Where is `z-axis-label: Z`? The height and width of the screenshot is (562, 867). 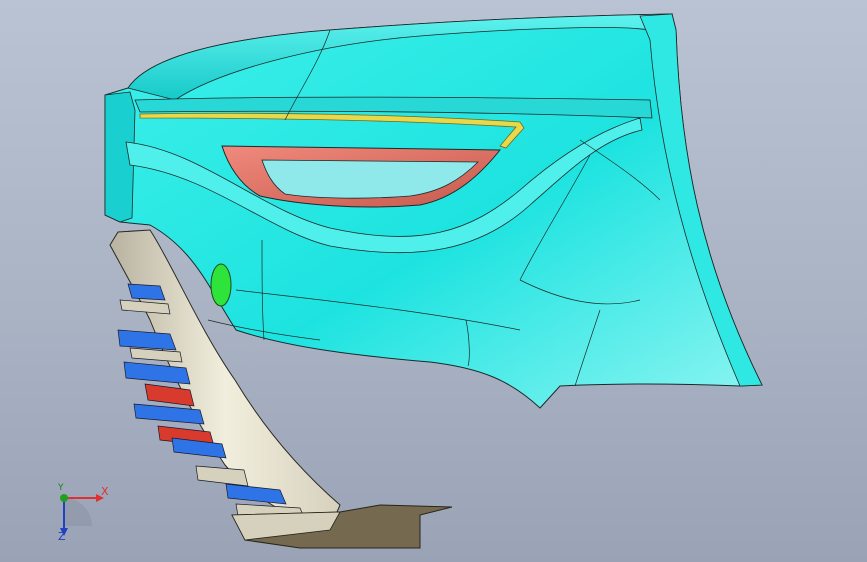 z-axis-label: Z is located at coordinates (62, 536).